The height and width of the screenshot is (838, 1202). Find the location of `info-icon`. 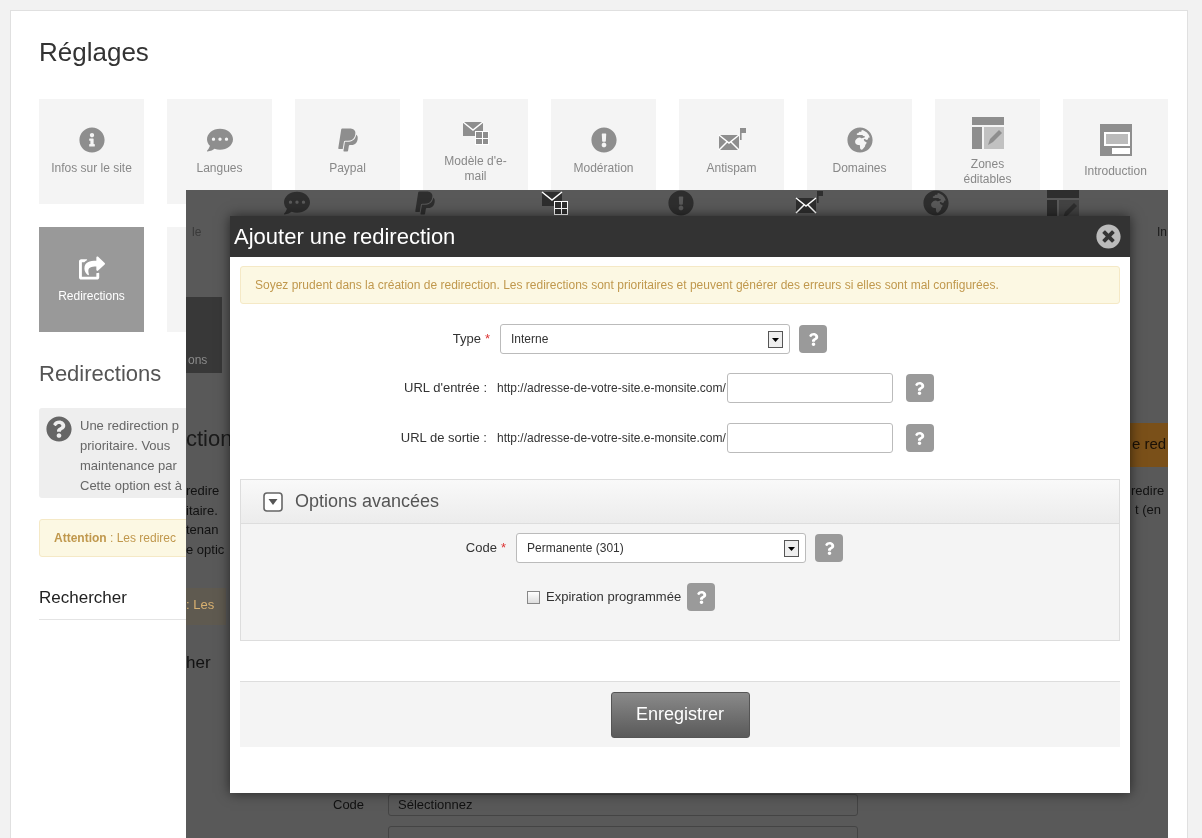

info-icon is located at coordinates (91, 140).